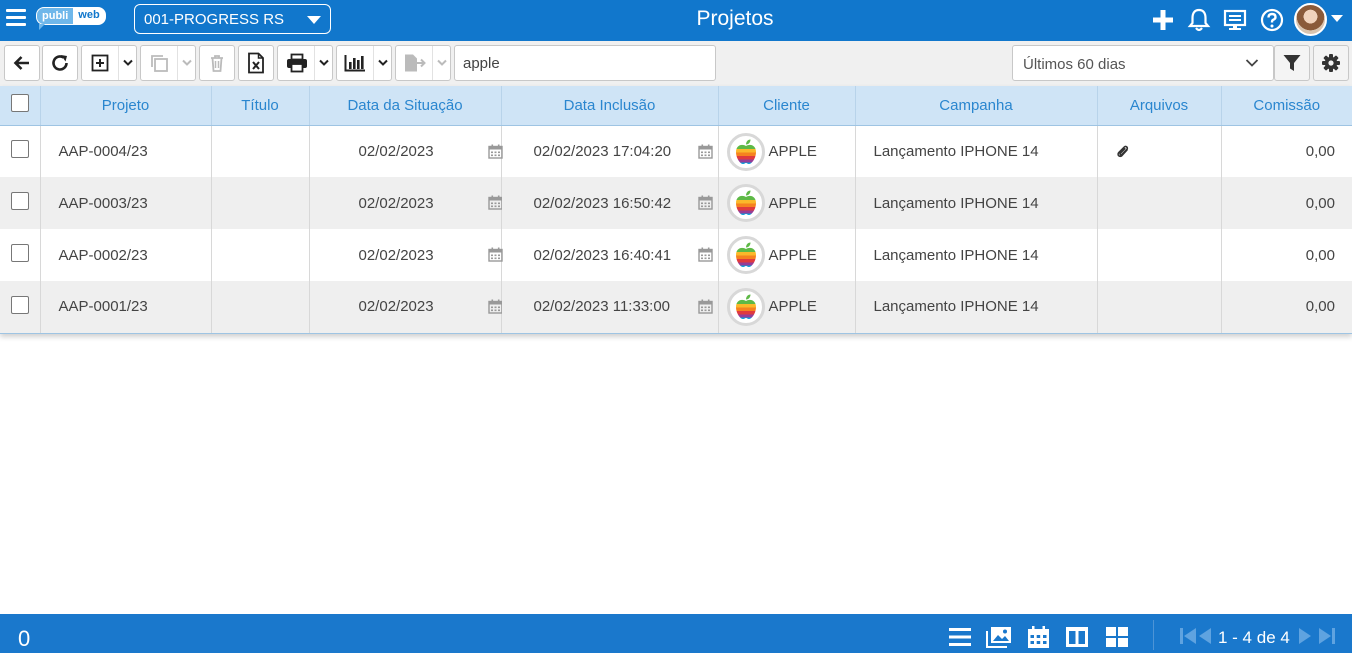 Image resolution: width=1352 pixels, height=653 pixels. I want to click on column-header-comissao: Comissão, so click(1286, 106).